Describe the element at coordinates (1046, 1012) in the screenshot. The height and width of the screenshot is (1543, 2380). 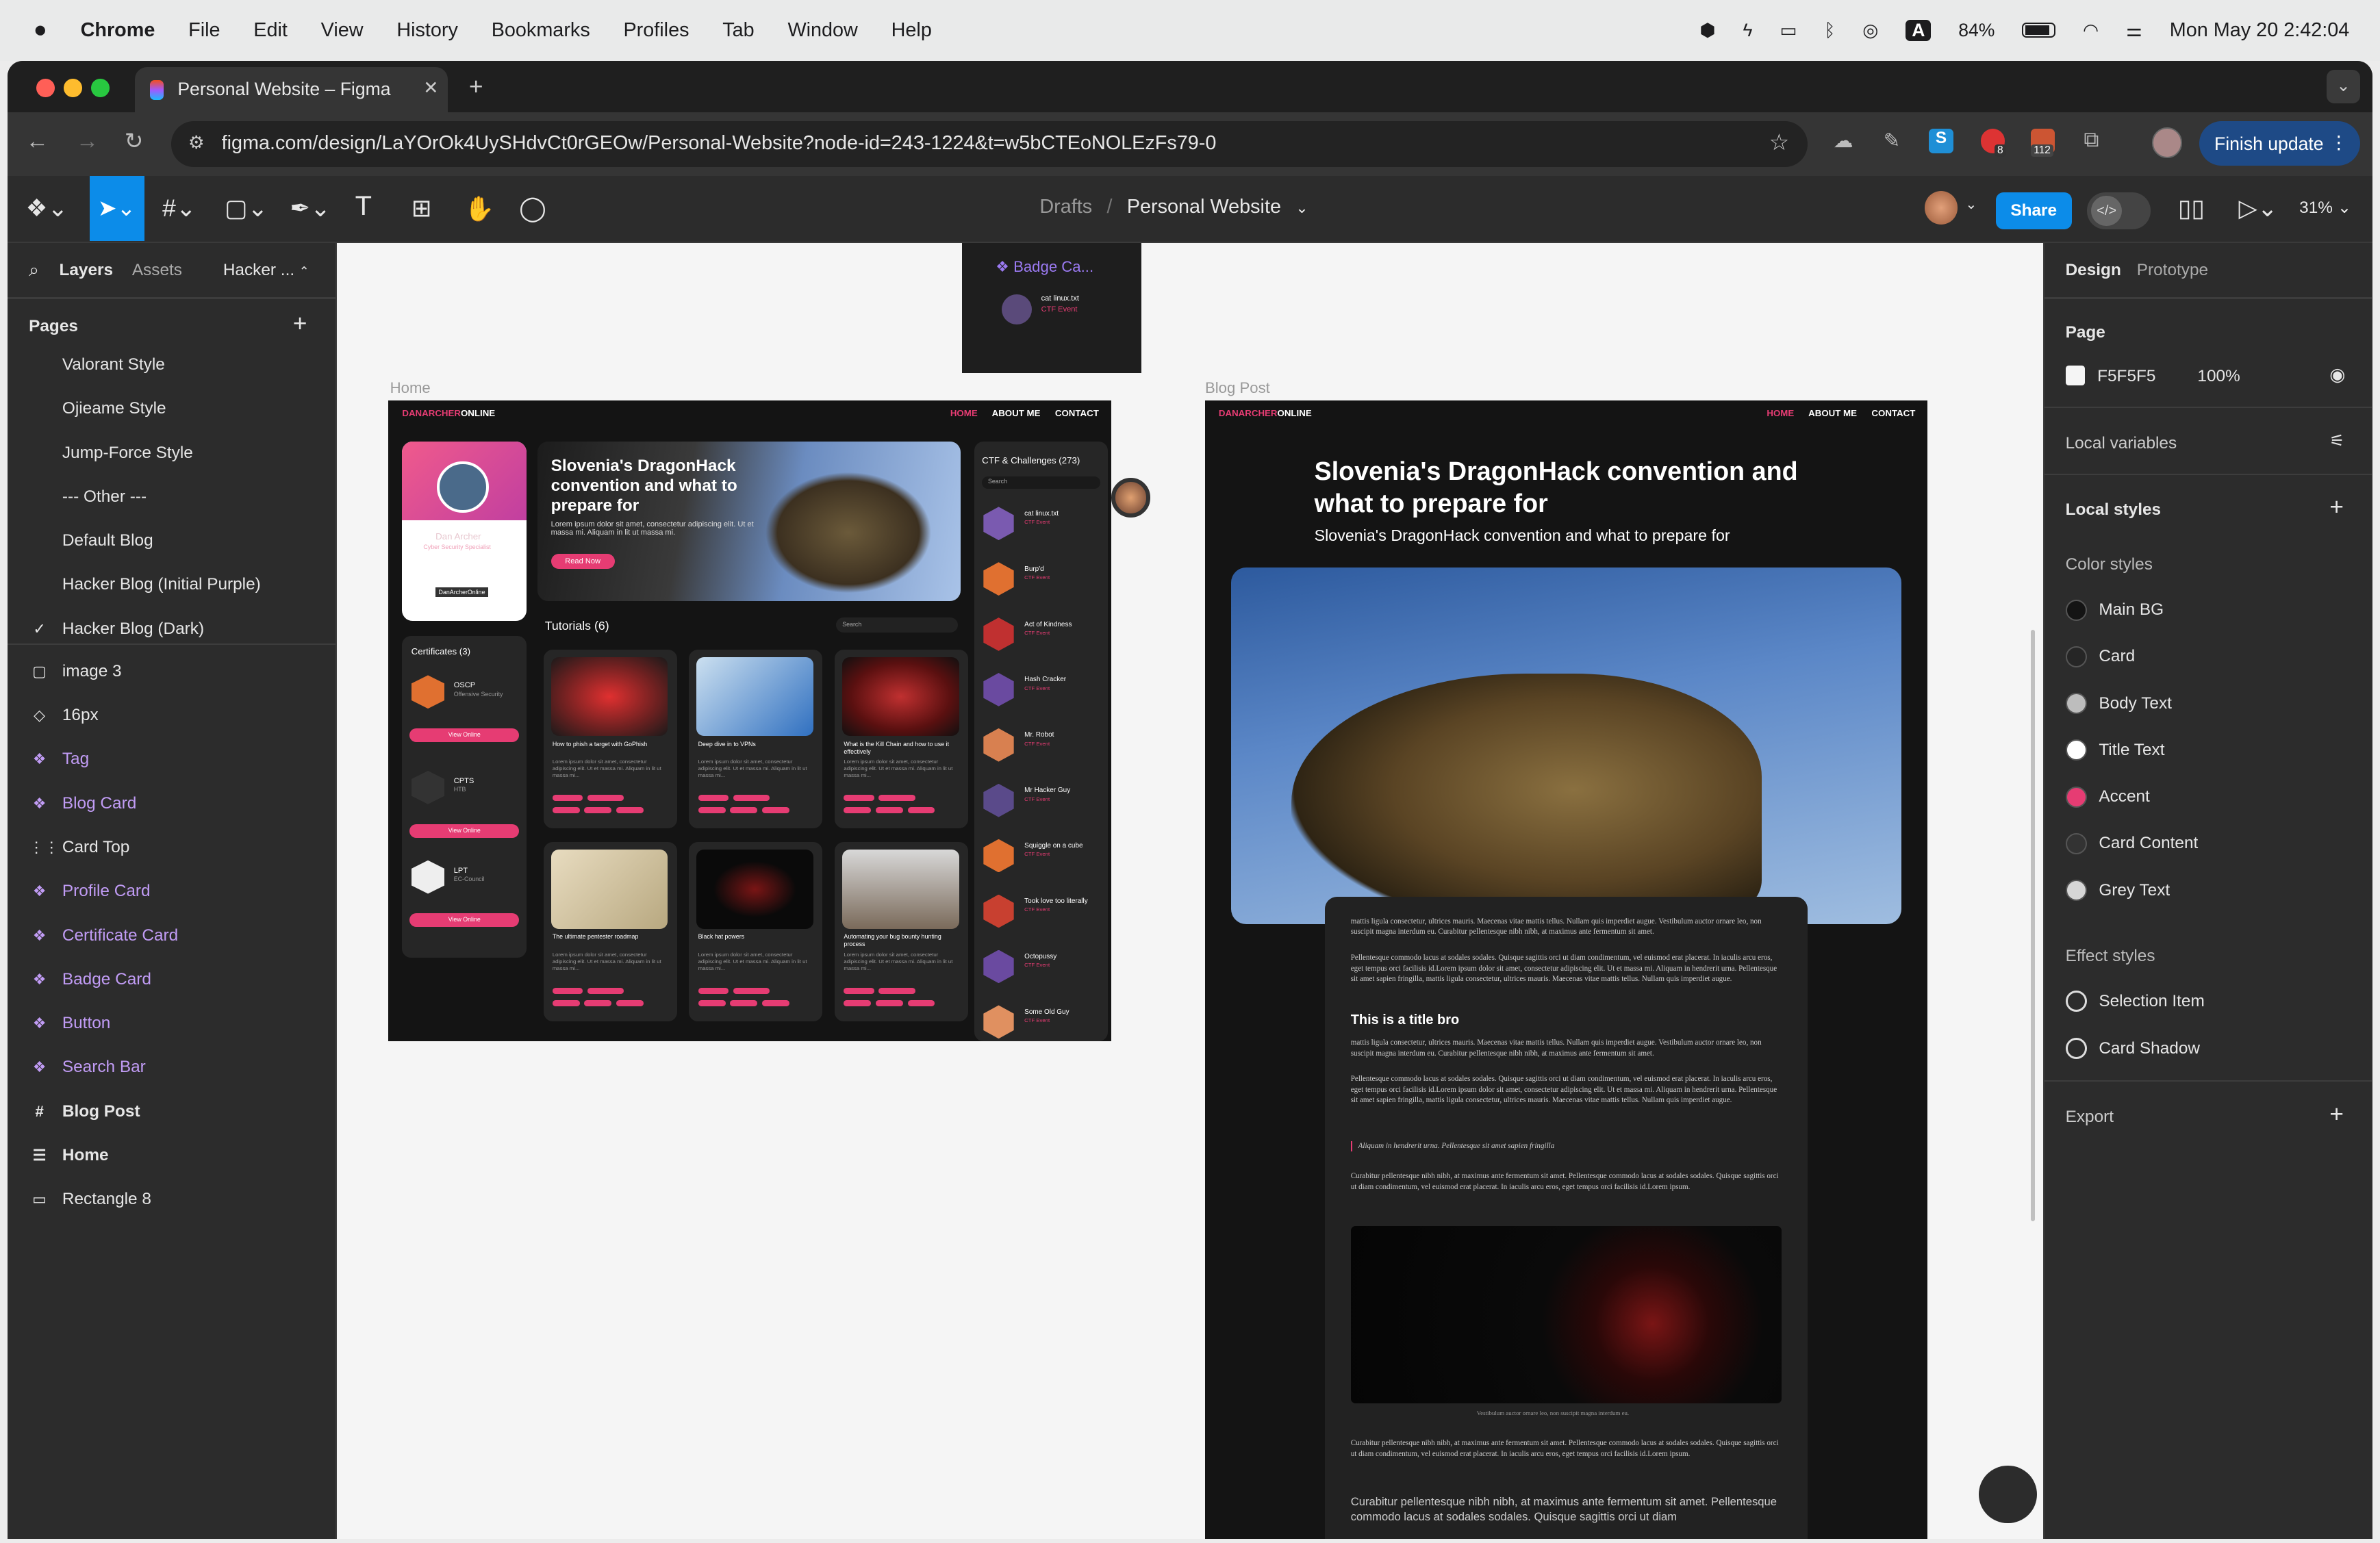
I see `ctf-item-title: Some Old Guy` at that location.